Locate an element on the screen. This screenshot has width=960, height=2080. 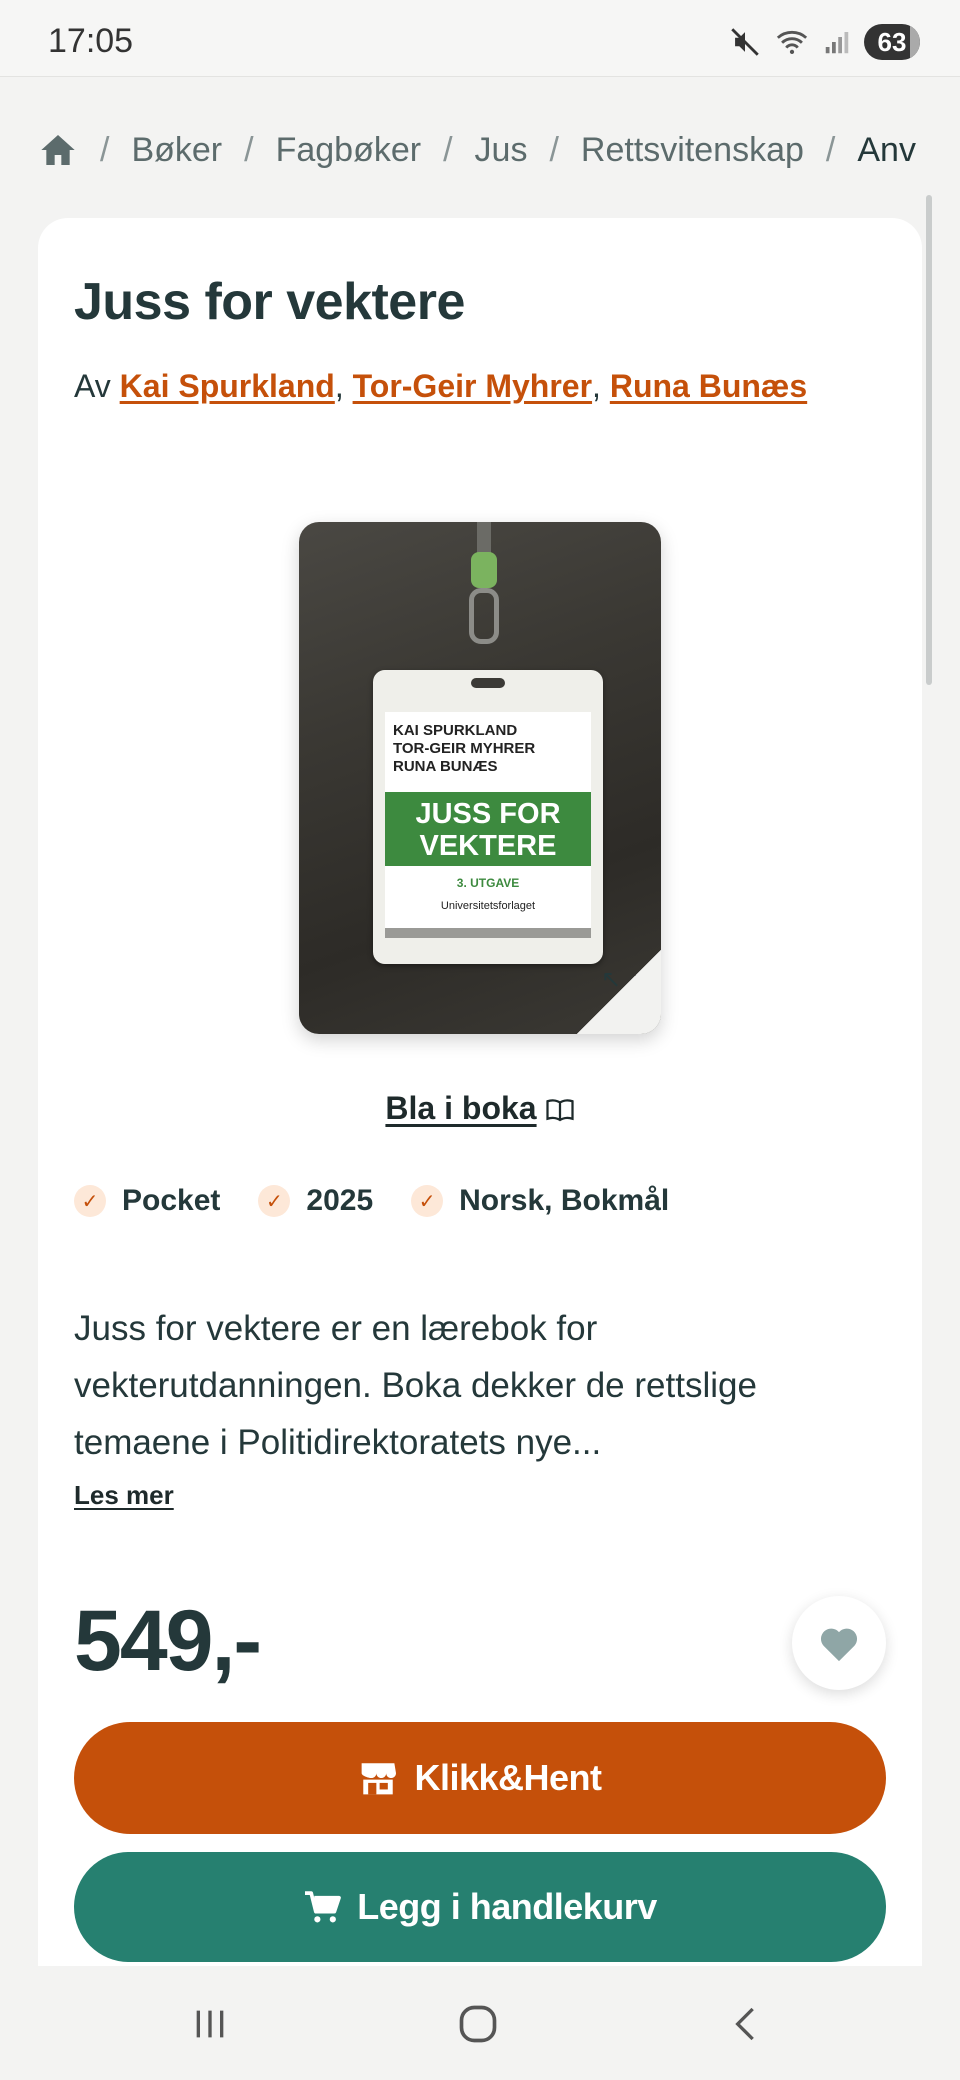
heart-icon is located at coordinates (839, 1645).